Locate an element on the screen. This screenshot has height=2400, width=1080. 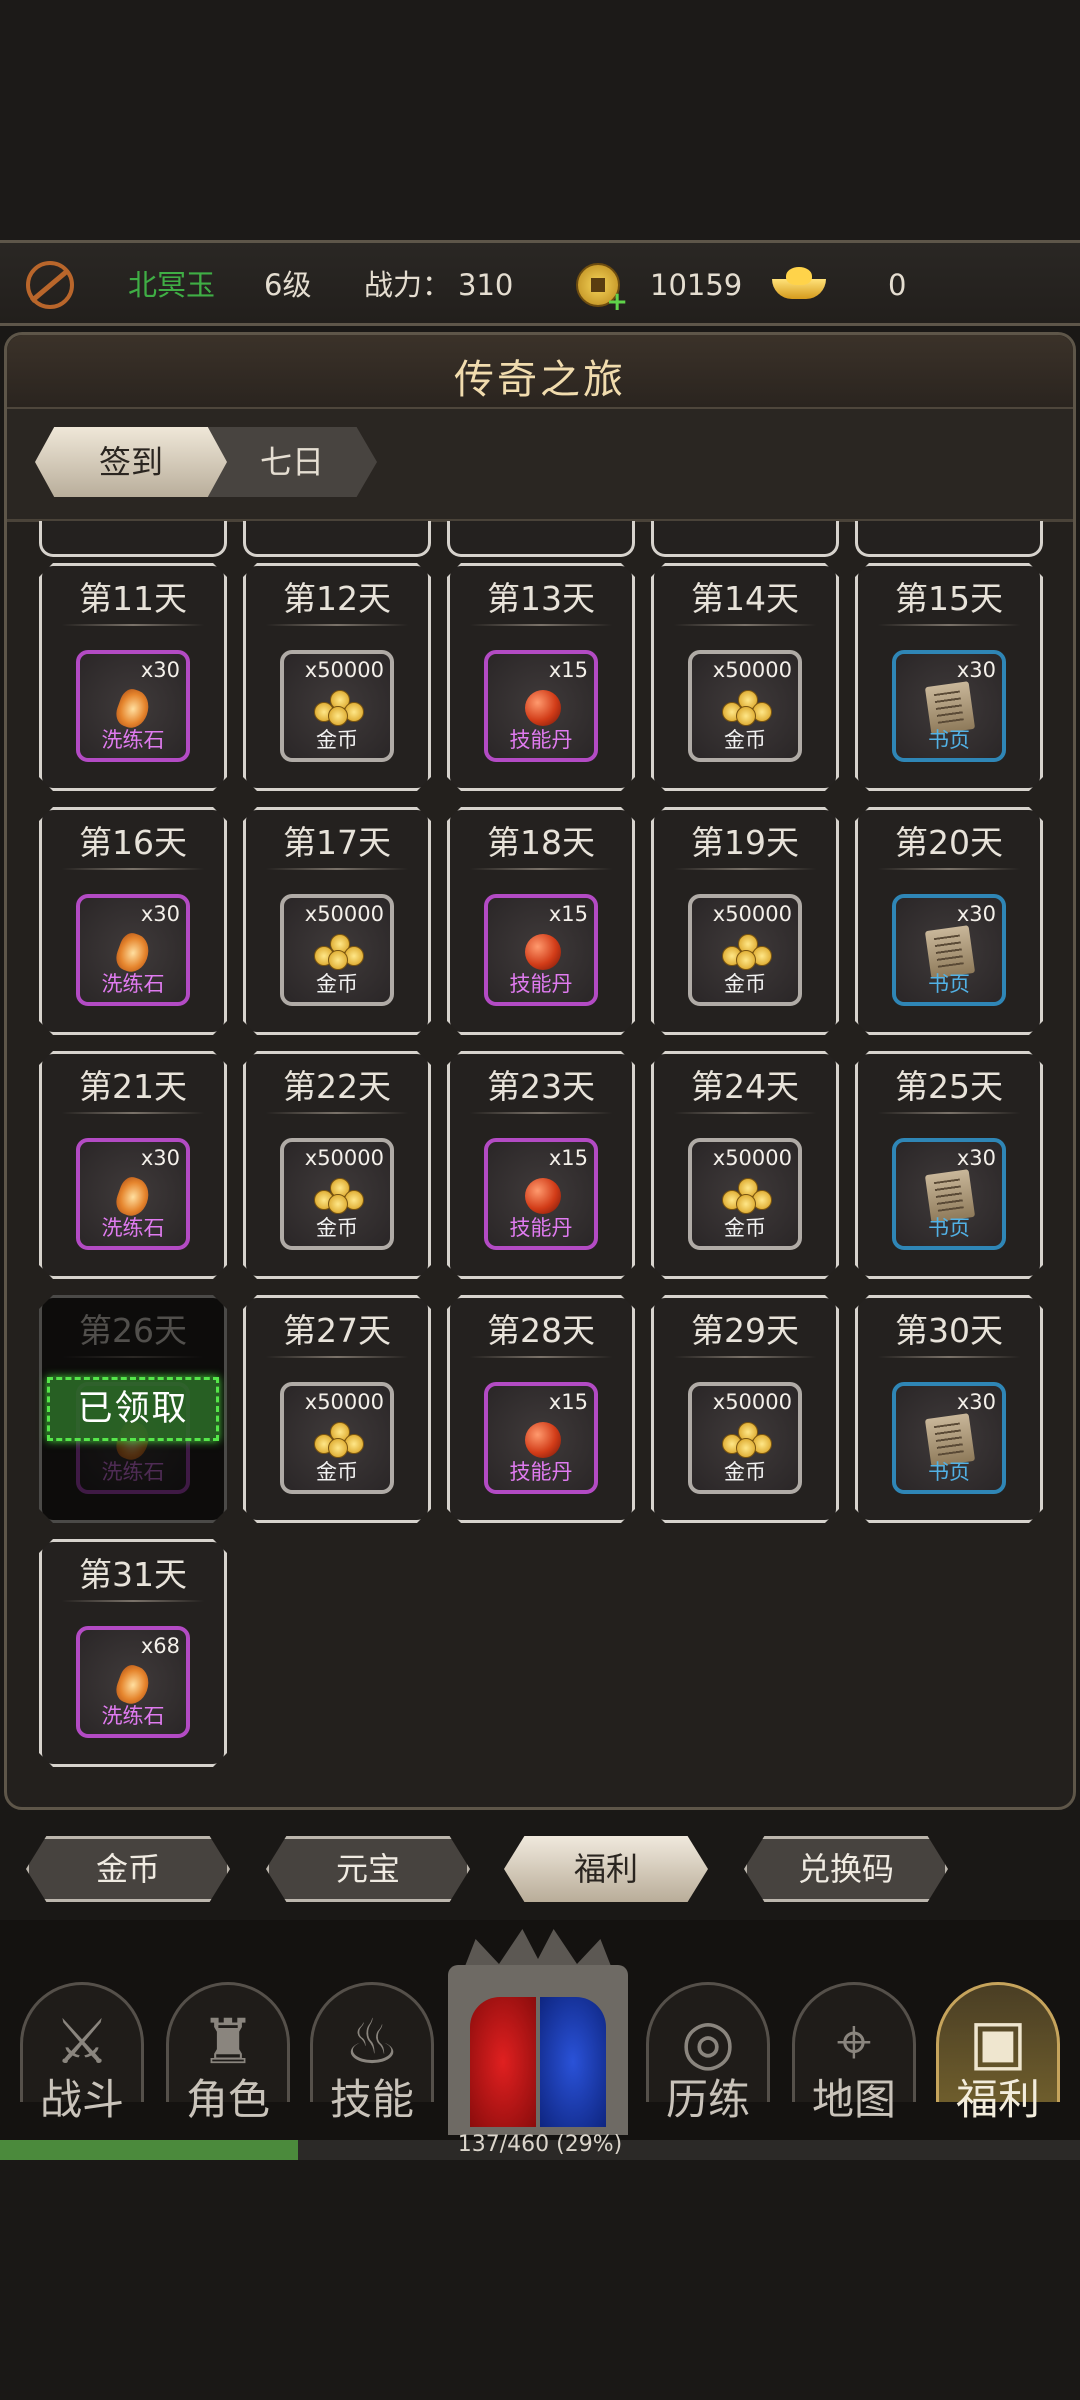
bottom-tab: 金币 is located at coordinates (128, 1869).